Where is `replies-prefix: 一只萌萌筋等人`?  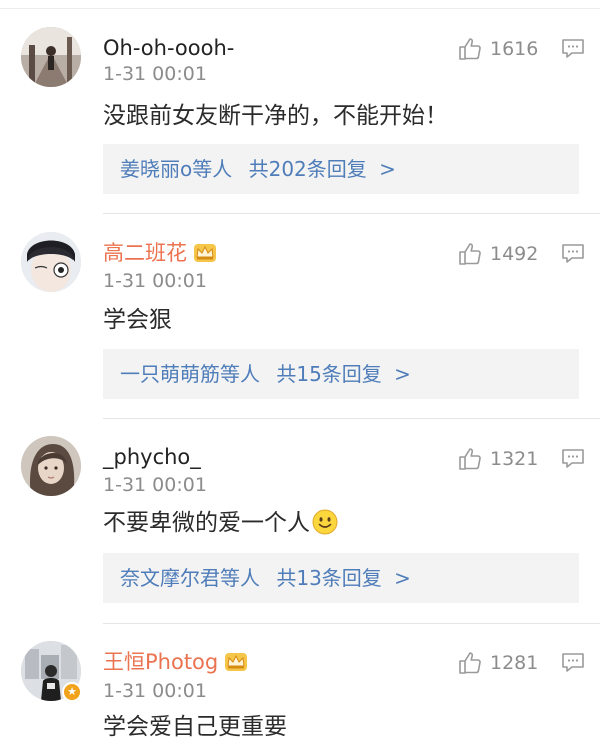
replies-prefix: 一只萌萌筋等人 is located at coordinates (190, 374).